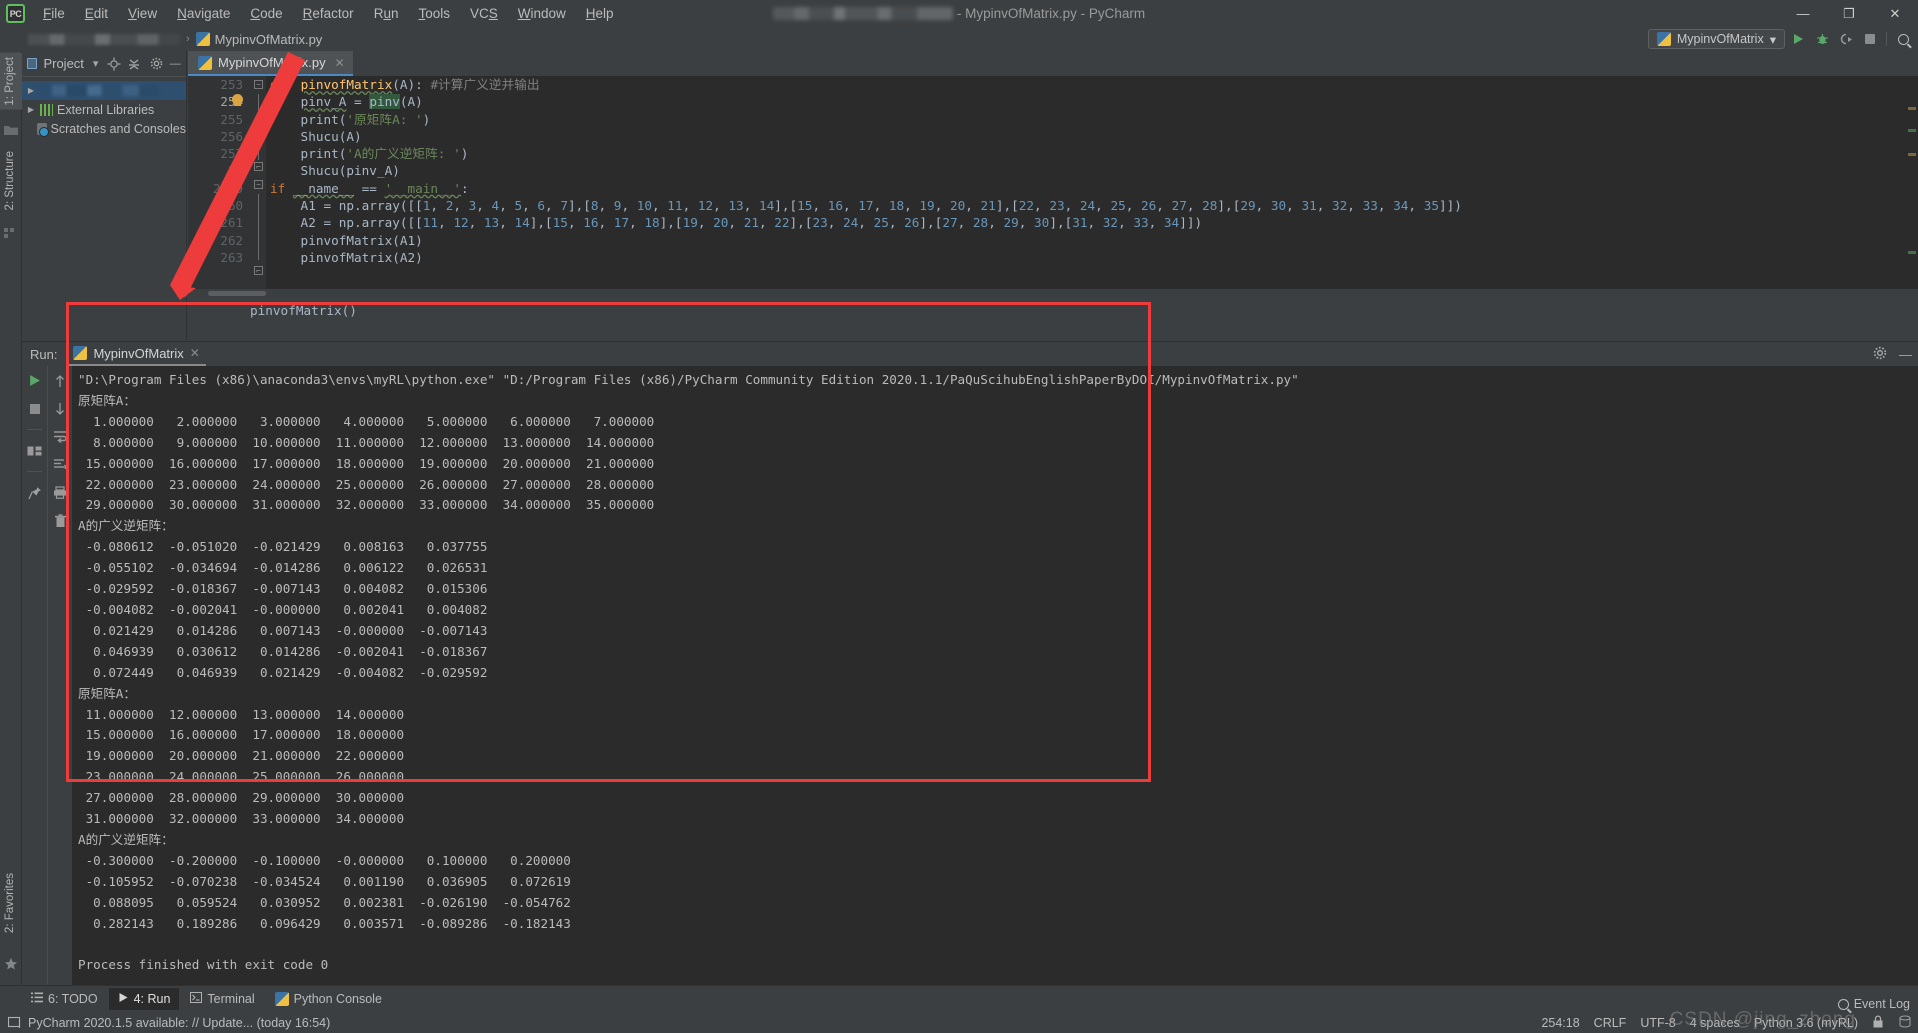 This screenshot has width=1918, height=1033. Describe the element at coordinates (11, 233) in the screenshot. I see `structure-icon` at that location.